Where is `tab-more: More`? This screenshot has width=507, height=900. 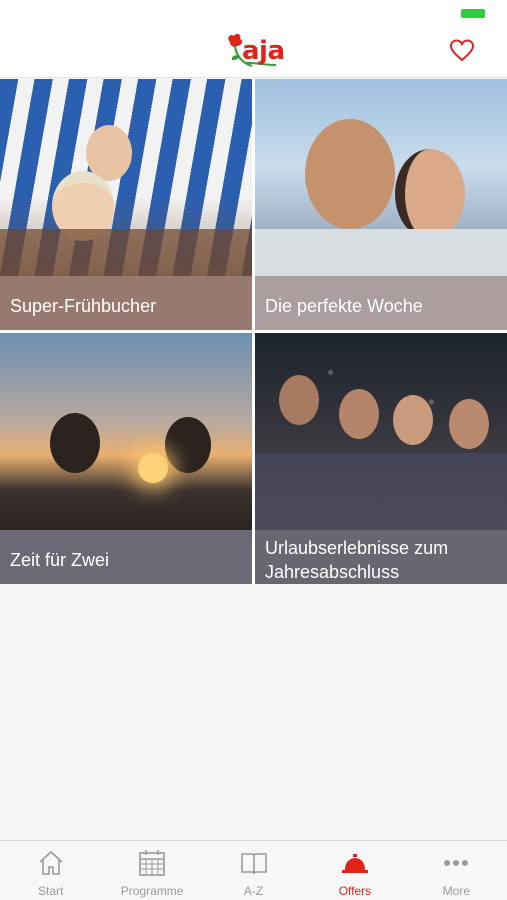
tab-more: More is located at coordinates (456, 870).